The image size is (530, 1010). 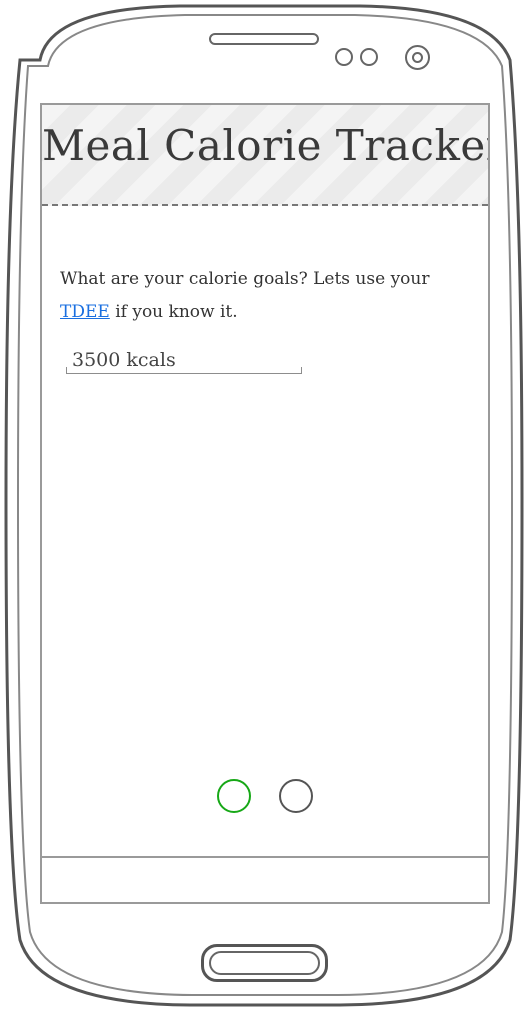 I want to click on prompt-text-after-link: if you know it., so click(x=173, y=312).